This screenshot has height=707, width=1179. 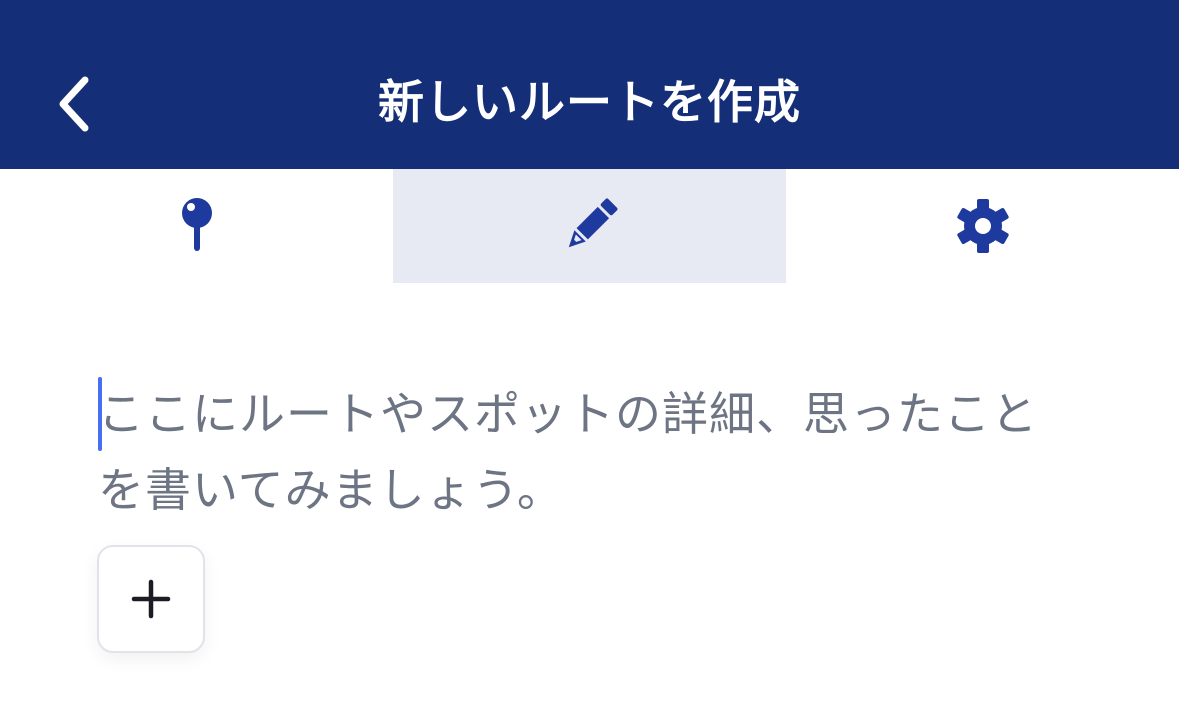 What do you see at coordinates (100, 414) in the screenshot?
I see `text-caret` at bounding box center [100, 414].